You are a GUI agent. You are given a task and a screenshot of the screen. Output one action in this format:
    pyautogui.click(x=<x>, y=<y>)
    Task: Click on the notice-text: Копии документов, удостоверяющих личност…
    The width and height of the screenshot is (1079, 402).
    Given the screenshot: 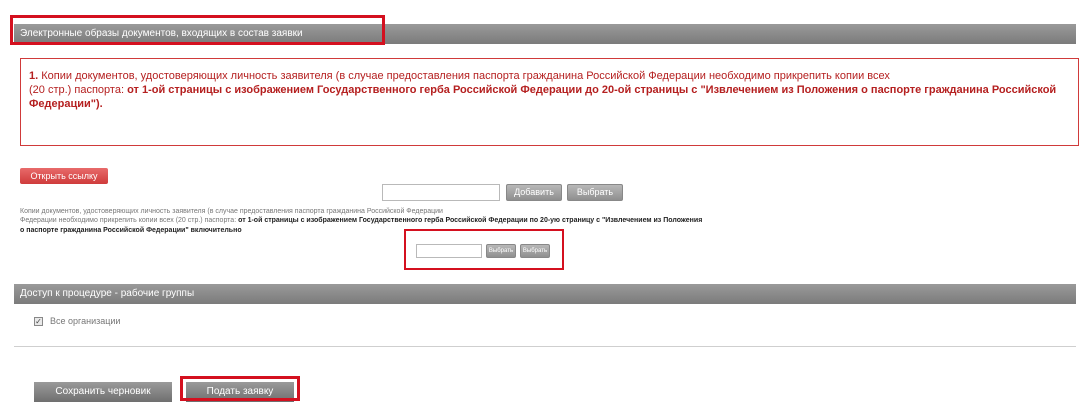 What is the action you would take?
    pyautogui.click(x=464, y=76)
    